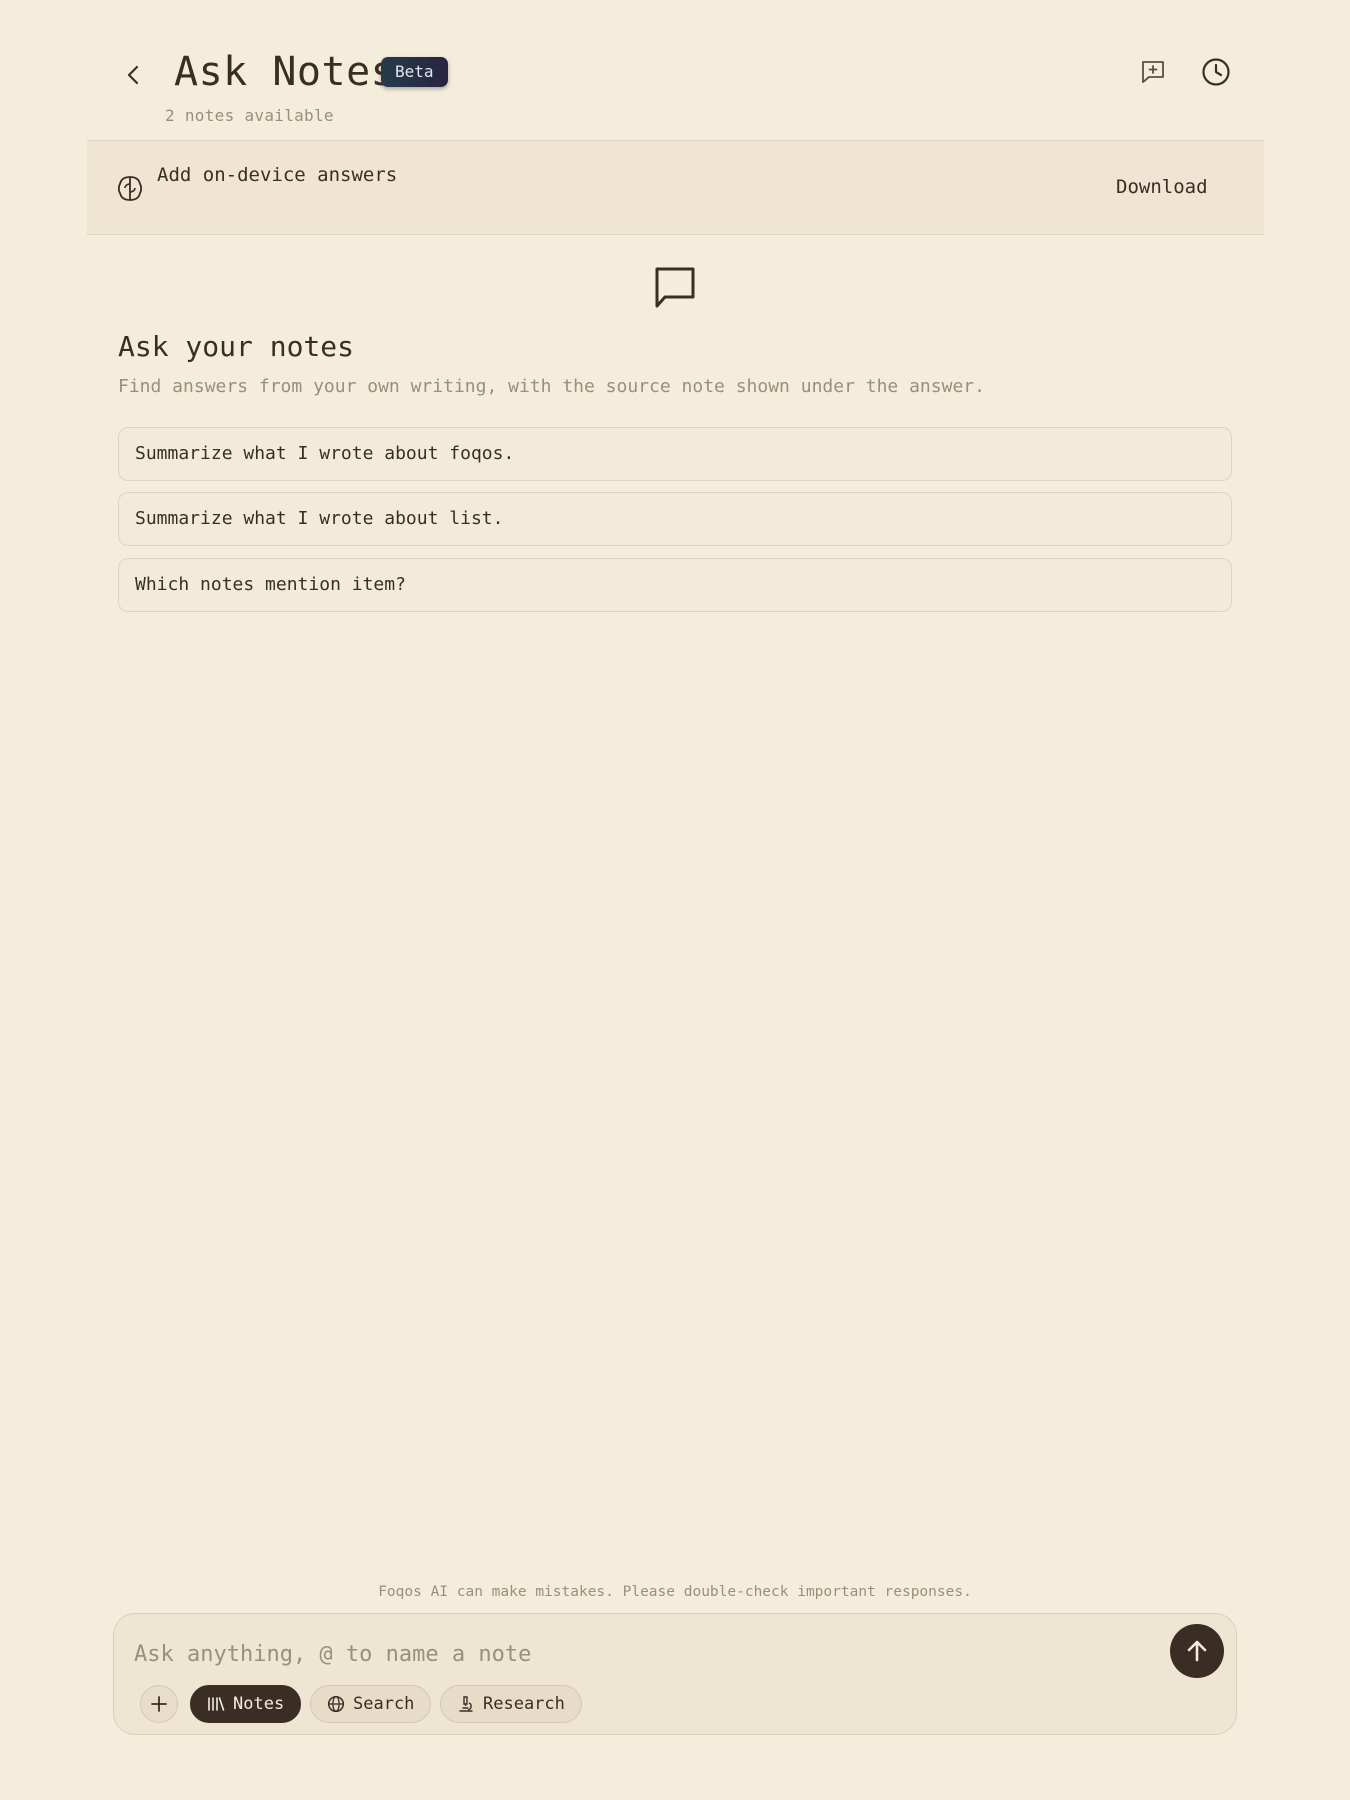  What do you see at coordinates (336, 1704) in the screenshot?
I see `globe-icon` at bounding box center [336, 1704].